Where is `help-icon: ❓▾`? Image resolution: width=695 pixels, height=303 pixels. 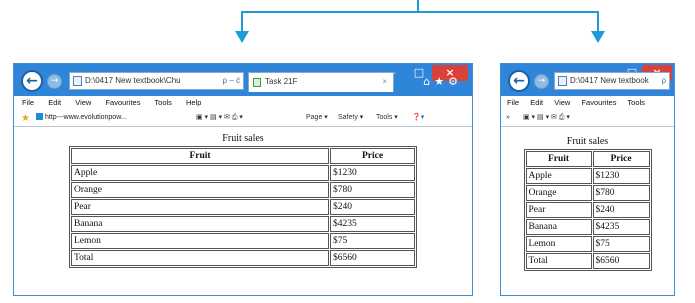 help-icon: ❓▾ is located at coordinates (418, 118).